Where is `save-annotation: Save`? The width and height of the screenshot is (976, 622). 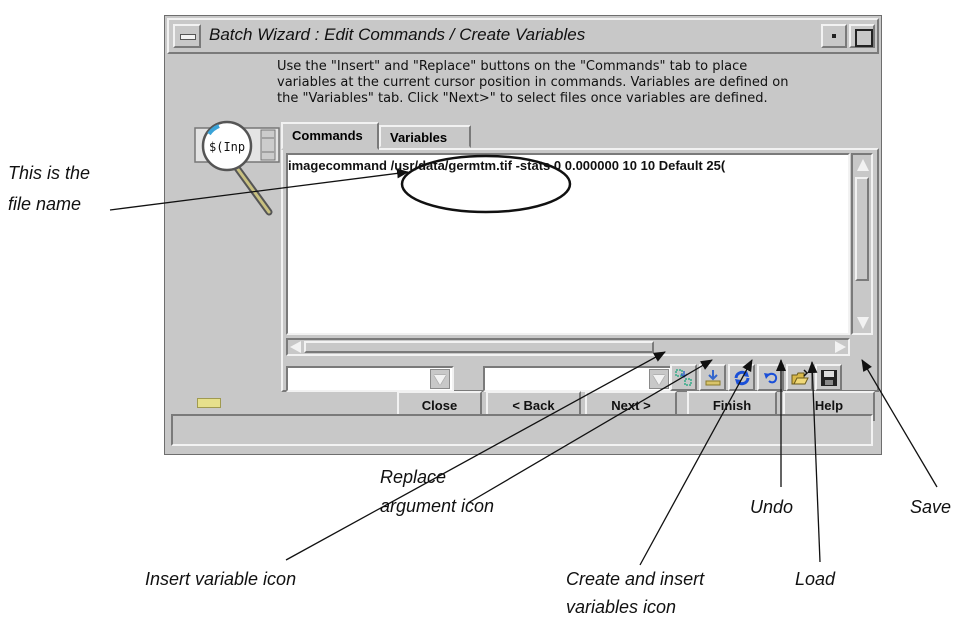
save-annotation: Save is located at coordinates (931, 507).